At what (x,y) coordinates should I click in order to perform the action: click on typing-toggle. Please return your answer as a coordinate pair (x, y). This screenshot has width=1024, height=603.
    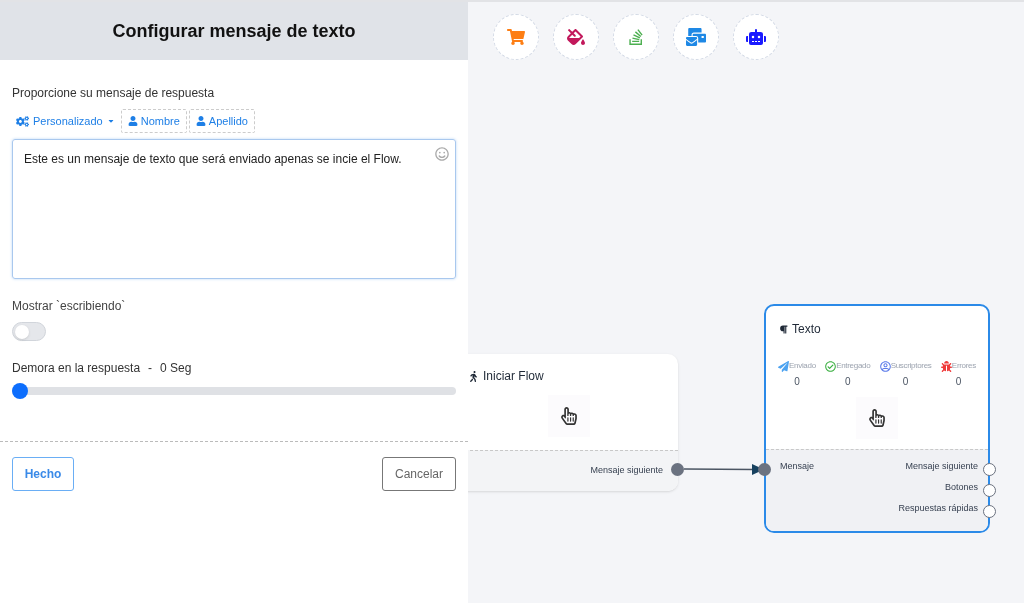
    Looking at the image, I should click on (29, 331).